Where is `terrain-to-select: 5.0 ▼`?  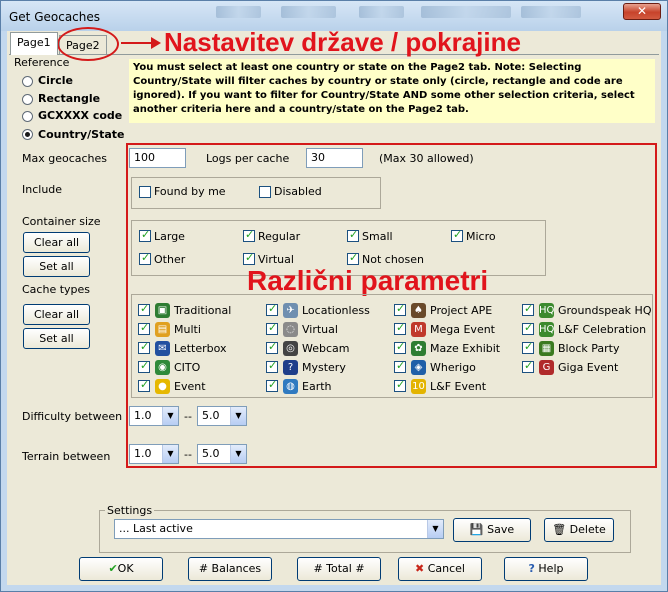
terrain-to-select: 5.0 ▼ is located at coordinates (222, 454).